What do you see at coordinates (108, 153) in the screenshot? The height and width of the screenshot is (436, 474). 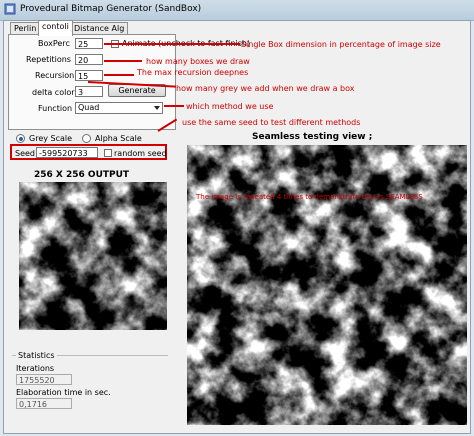 I see `random-seed-checkbox` at bounding box center [108, 153].